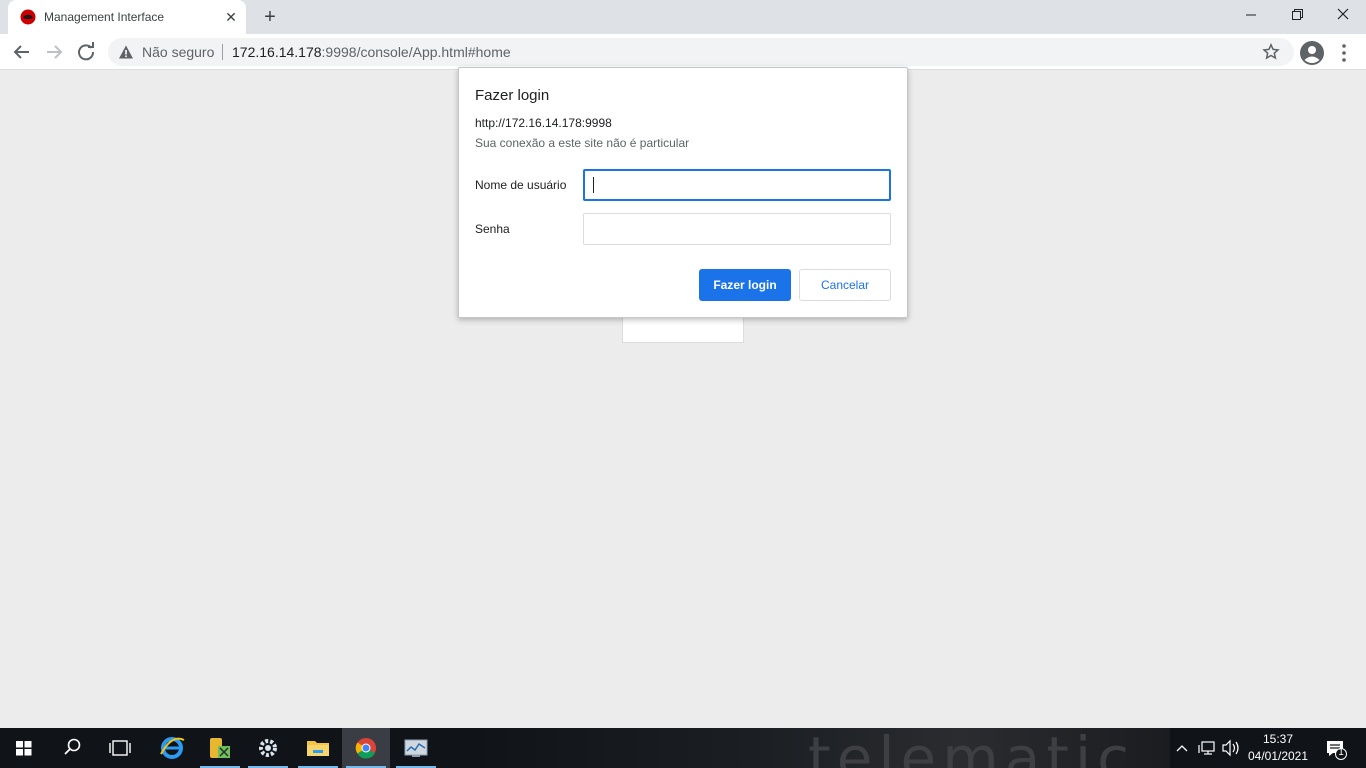 Image resolution: width=1366 pixels, height=768 pixels. What do you see at coordinates (745, 285) in the screenshot?
I see `login-button: Fazer login` at bounding box center [745, 285].